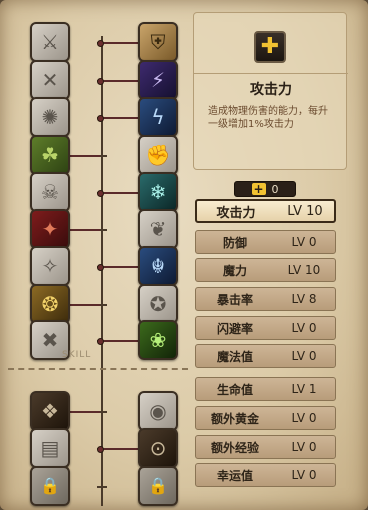 The width and height of the screenshot is (368, 510). I want to click on stat-row: 幸运值 LV 0, so click(265, 475).